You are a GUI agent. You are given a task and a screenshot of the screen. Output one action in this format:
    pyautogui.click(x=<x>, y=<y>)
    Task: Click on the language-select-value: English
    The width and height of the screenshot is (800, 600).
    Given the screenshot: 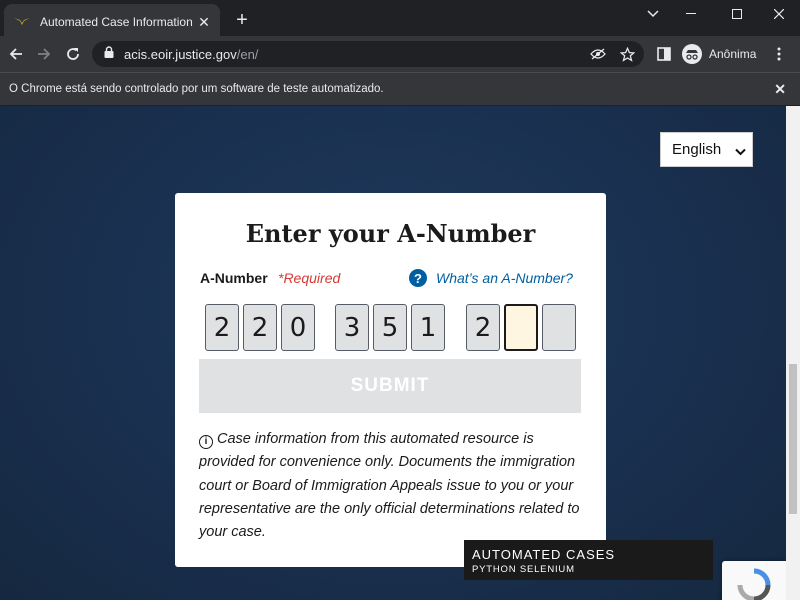 What is the action you would take?
    pyautogui.click(x=697, y=149)
    